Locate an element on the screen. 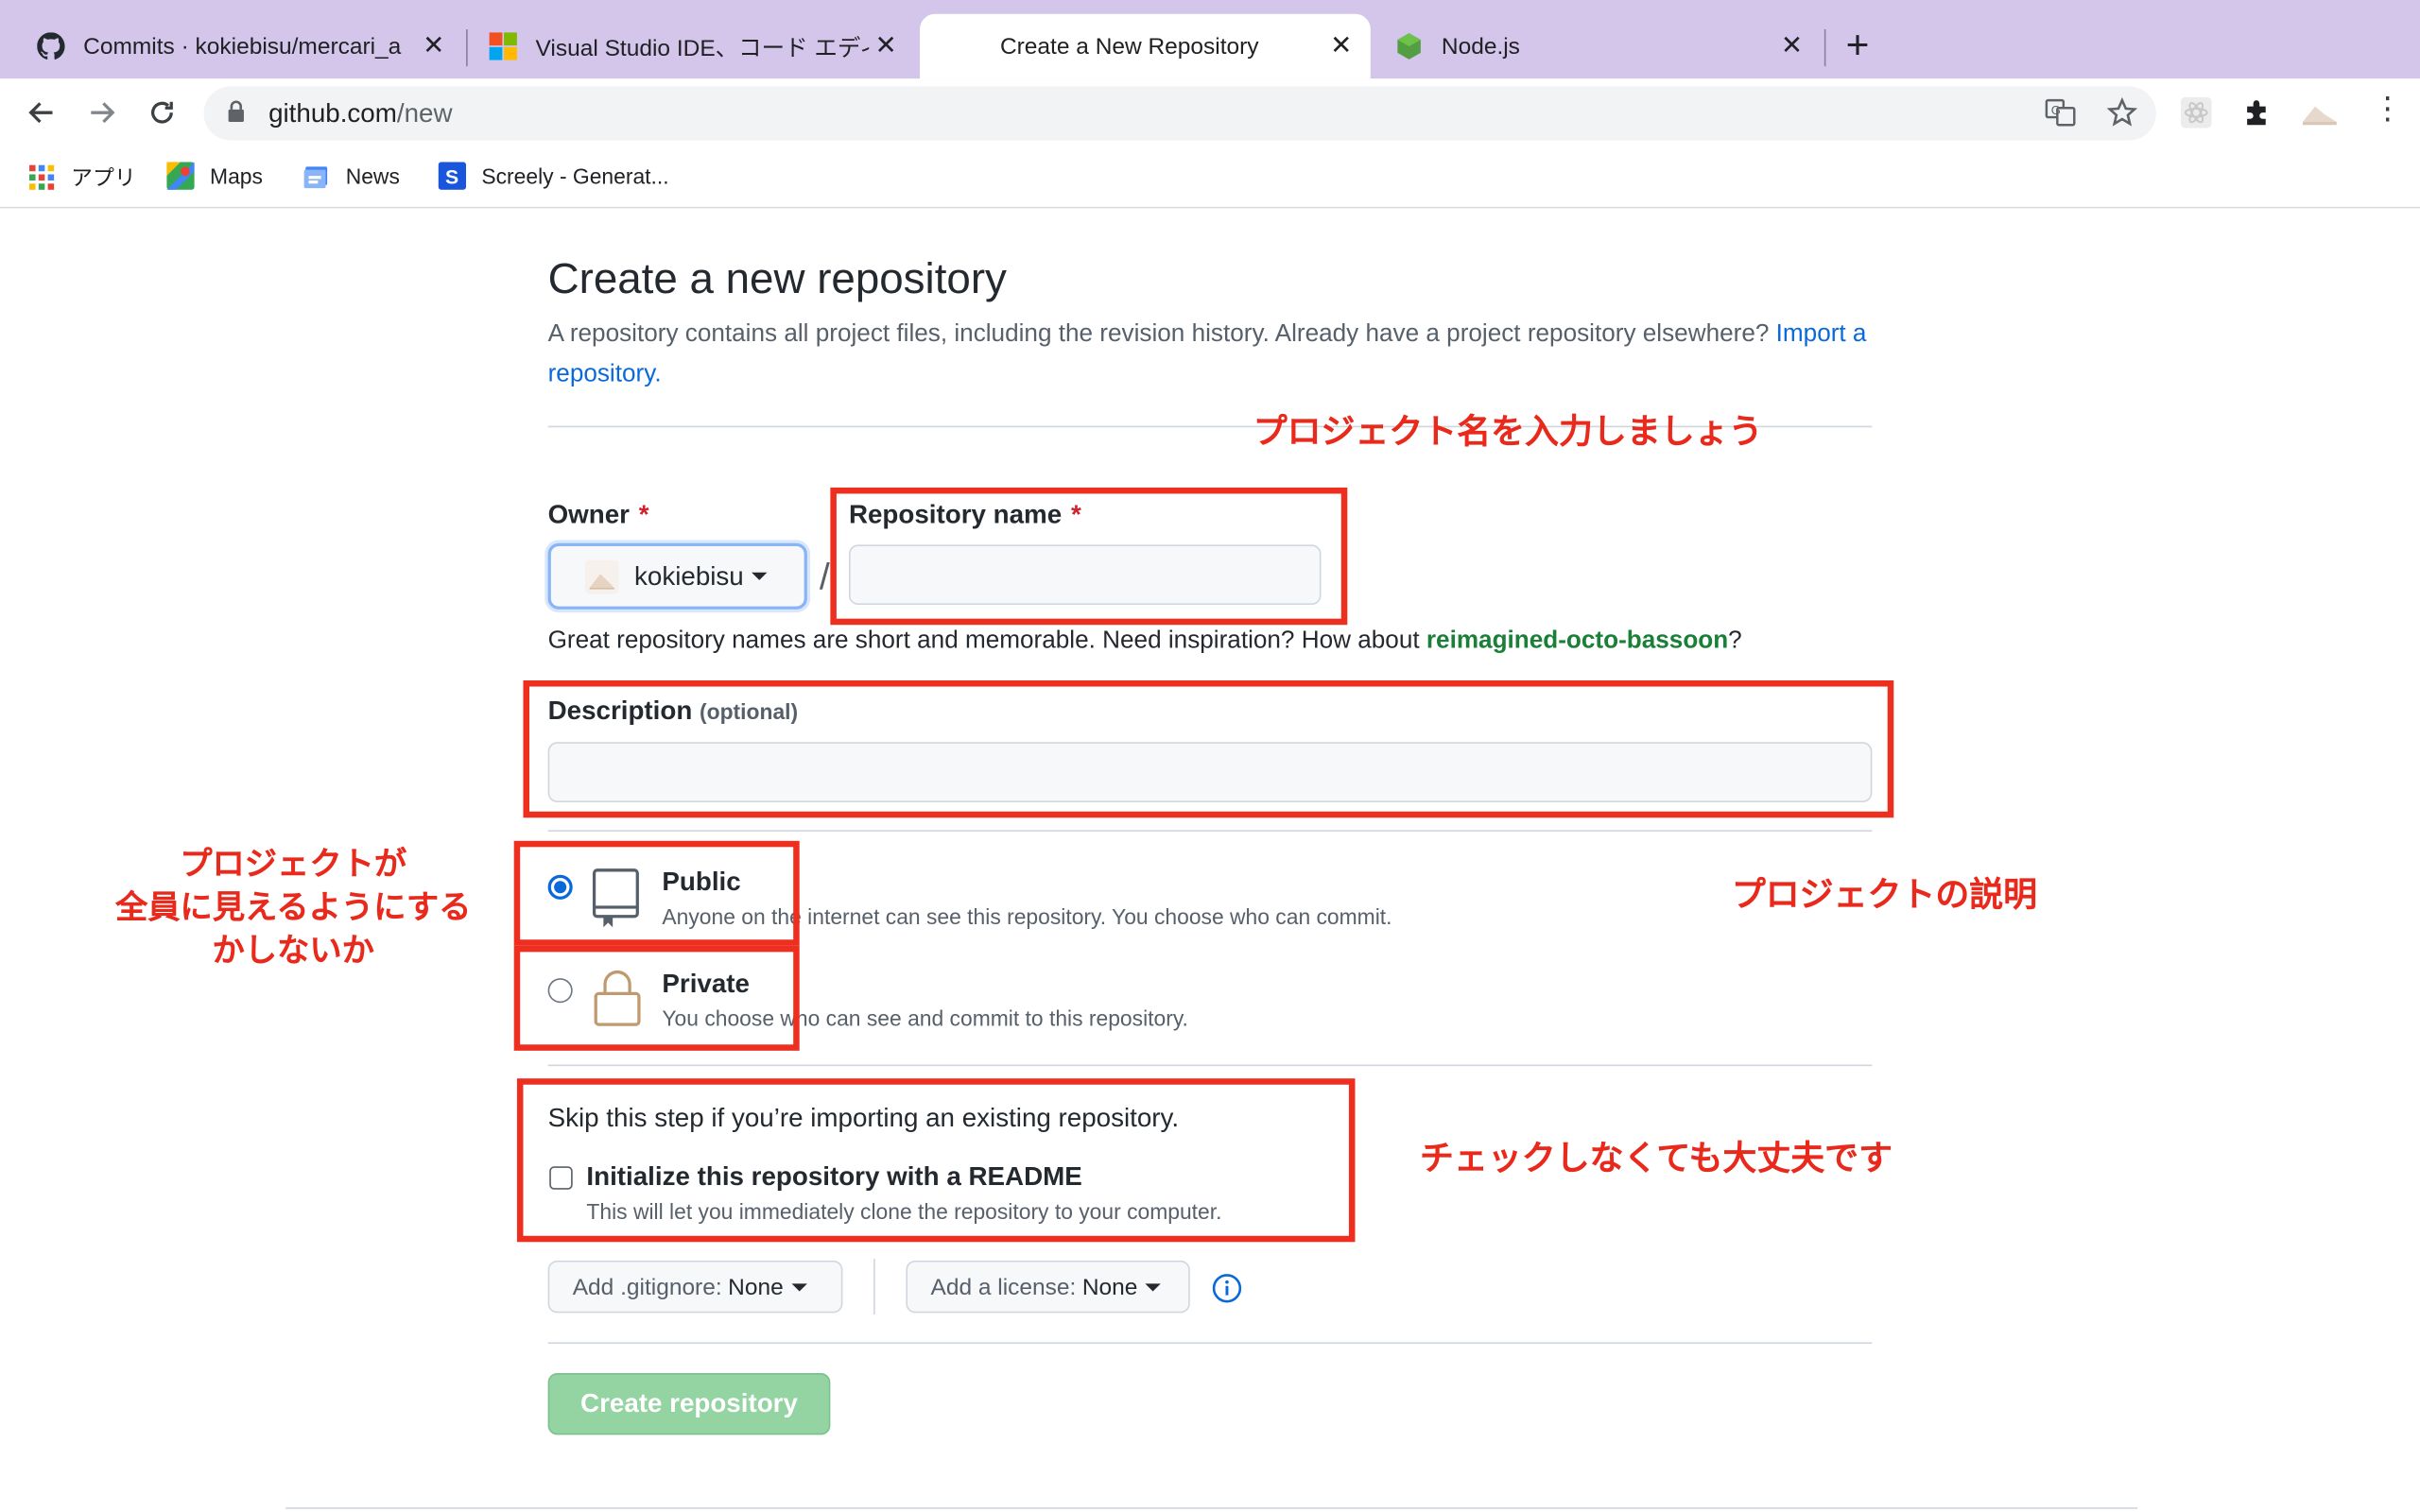 The height and width of the screenshot is (1512, 2420). tab-commits: Commits · kokiebisu/mercari_a ✕ is located at coordinates (231, 46).